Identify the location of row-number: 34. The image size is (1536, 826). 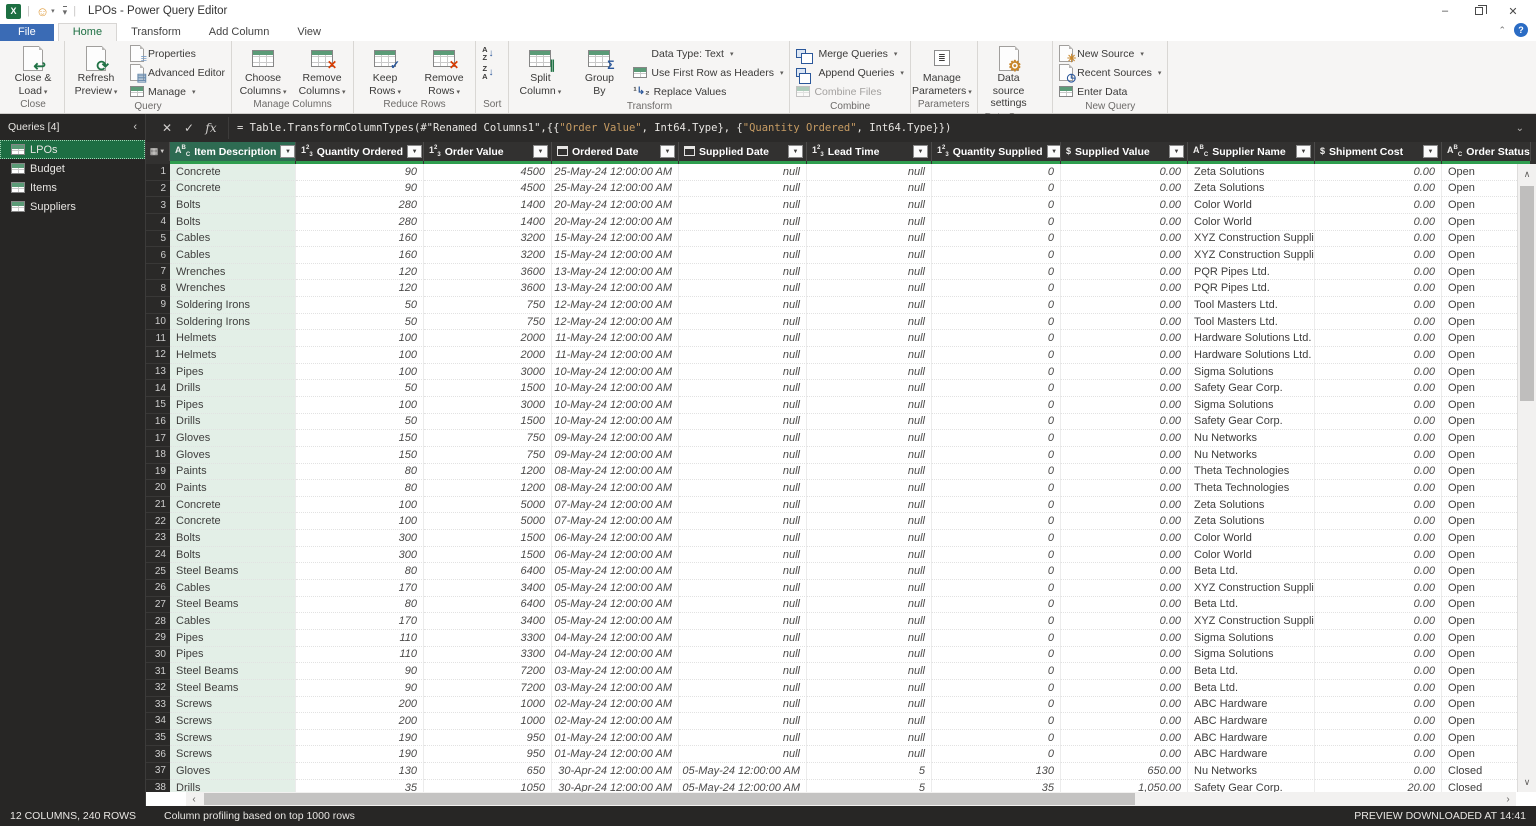
(158, 721).